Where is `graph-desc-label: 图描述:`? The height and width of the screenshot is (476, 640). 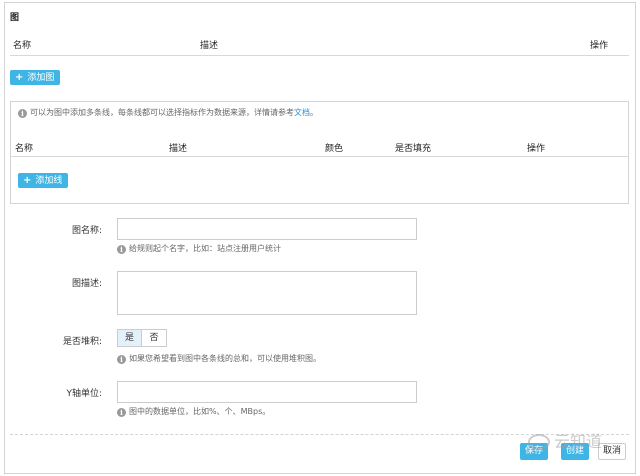 graph-desc-label: 图描述: is located at coordinates (86, 284).